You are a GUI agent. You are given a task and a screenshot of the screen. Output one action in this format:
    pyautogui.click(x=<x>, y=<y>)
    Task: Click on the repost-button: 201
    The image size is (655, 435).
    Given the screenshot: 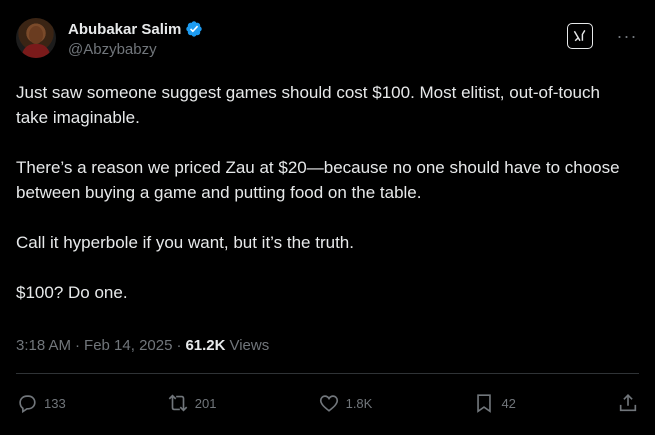 What is the action you would take?
    pyautogui.click(x=192, y=403)
    